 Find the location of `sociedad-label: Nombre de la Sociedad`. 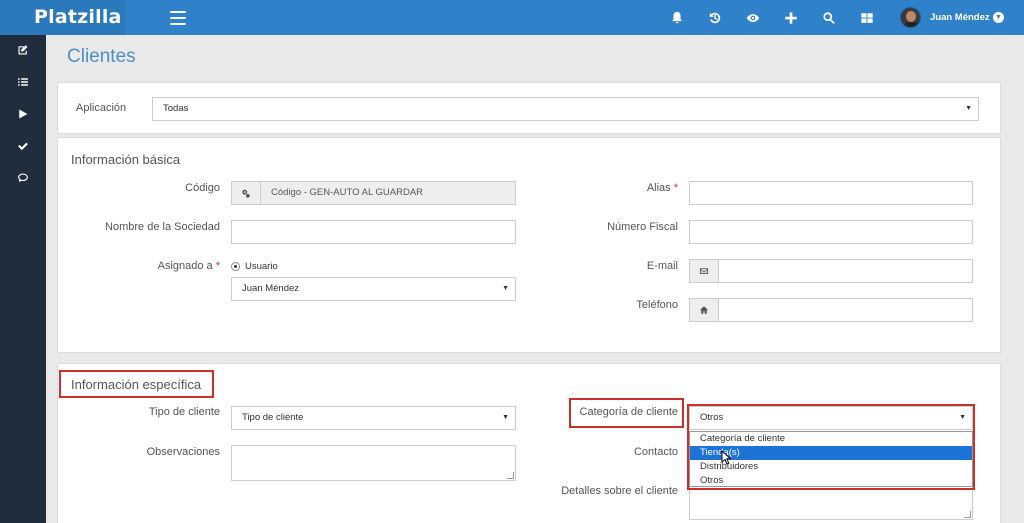

sociedad-label: Nombre de la Sociedad is located at coordinates (162, 227).